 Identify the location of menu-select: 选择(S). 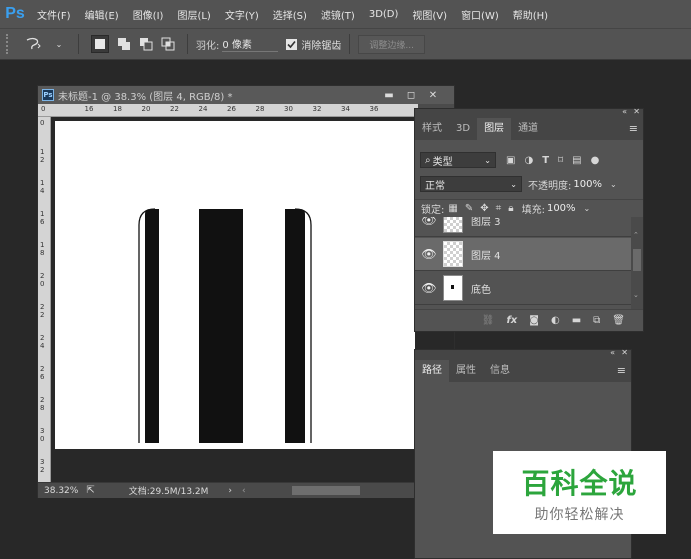
(290, 14).